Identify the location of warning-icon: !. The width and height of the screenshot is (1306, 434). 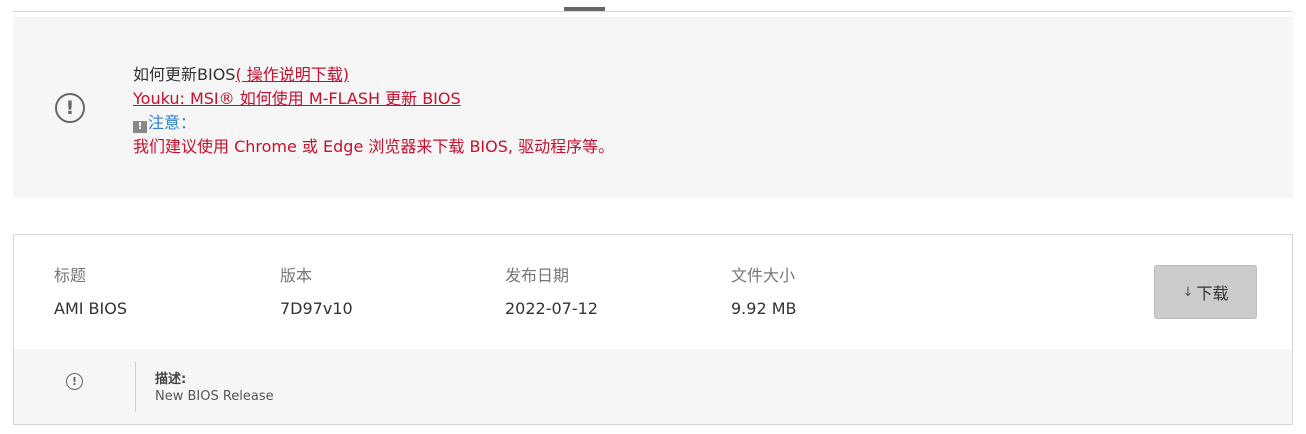
(140, 127).